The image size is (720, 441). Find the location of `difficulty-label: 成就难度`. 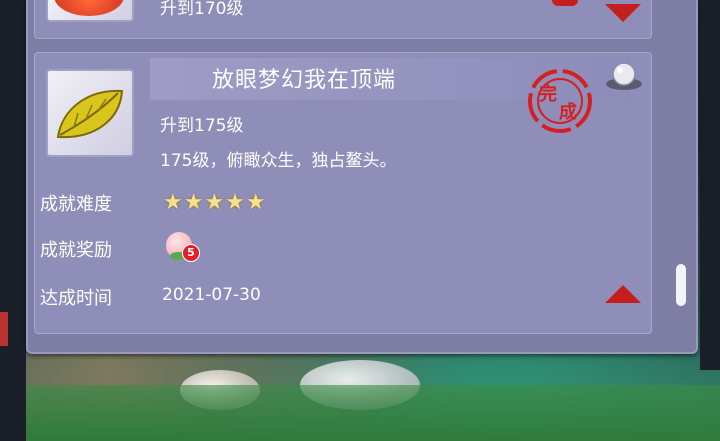

difficulty-label: 成就难度 is located at coordinates (76, 204).